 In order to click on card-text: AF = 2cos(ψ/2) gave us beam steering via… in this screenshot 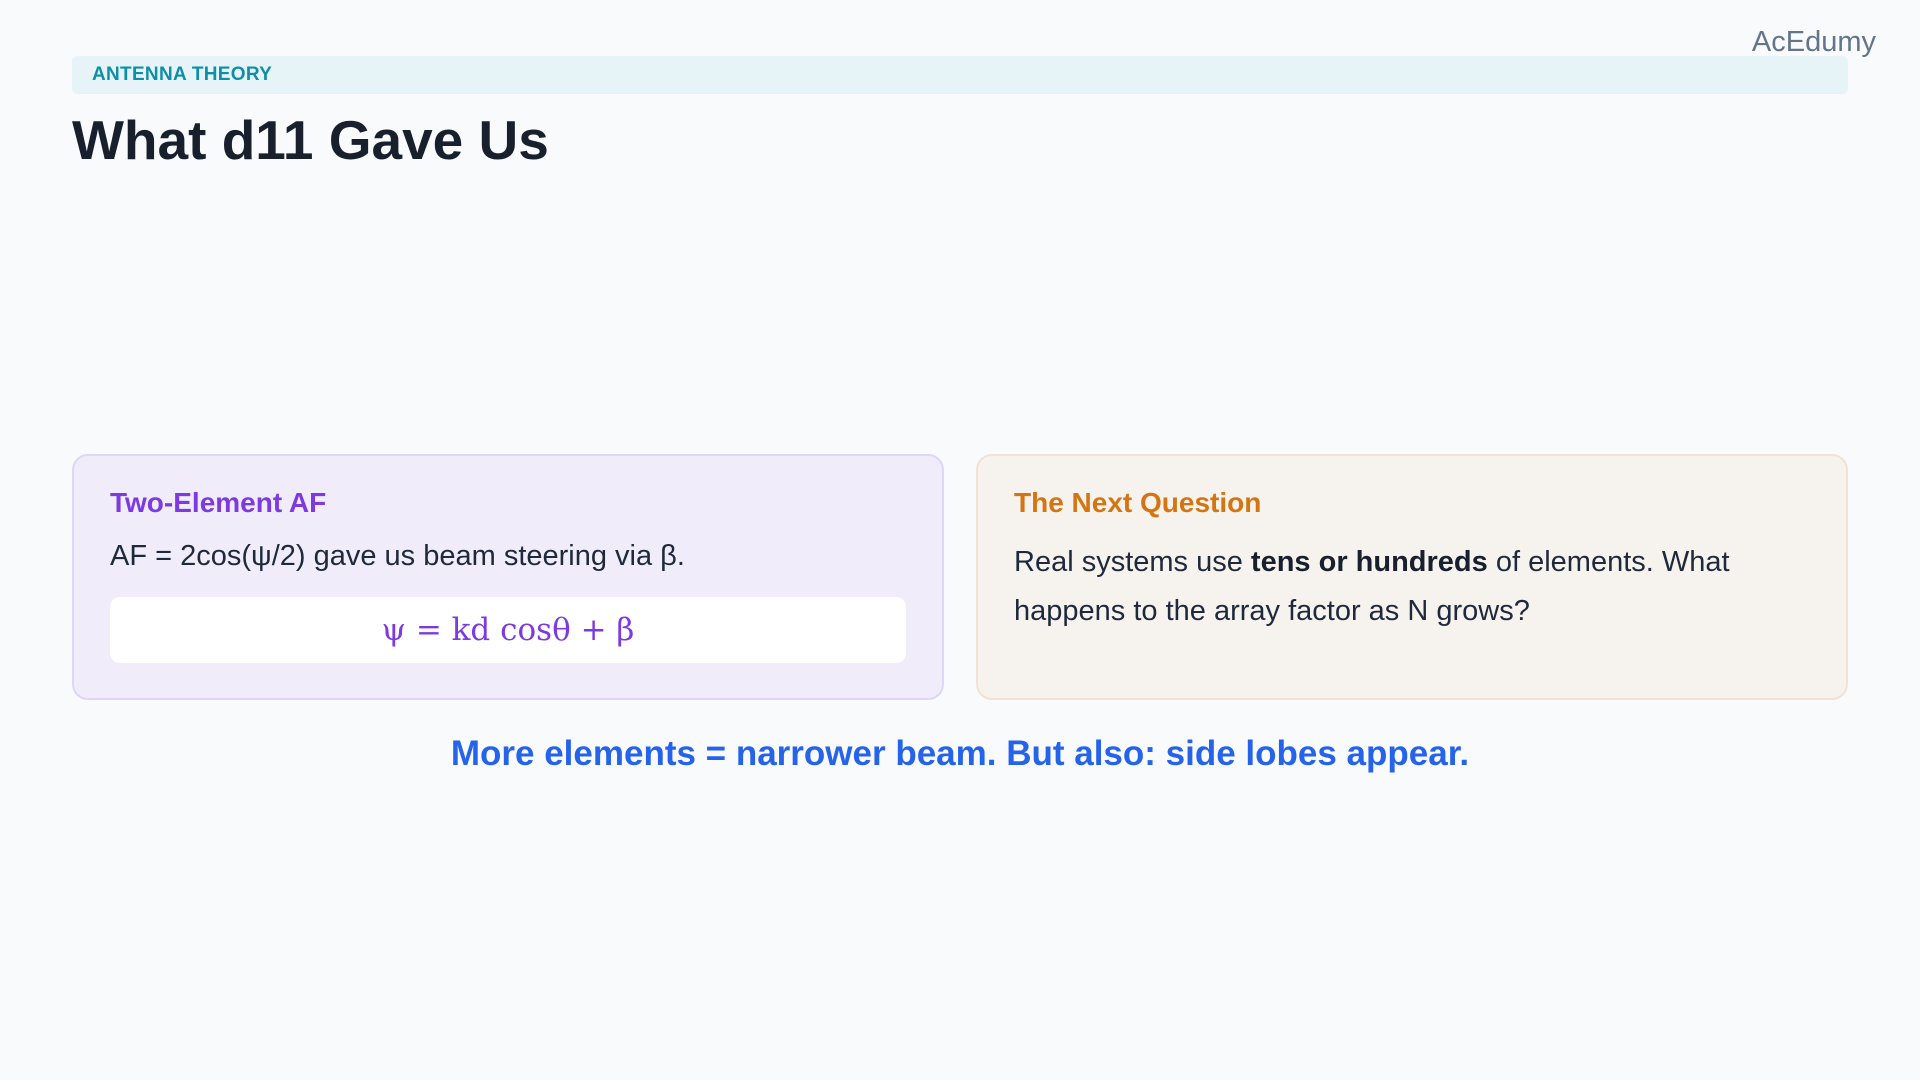, I will do `click(397, 555)`.